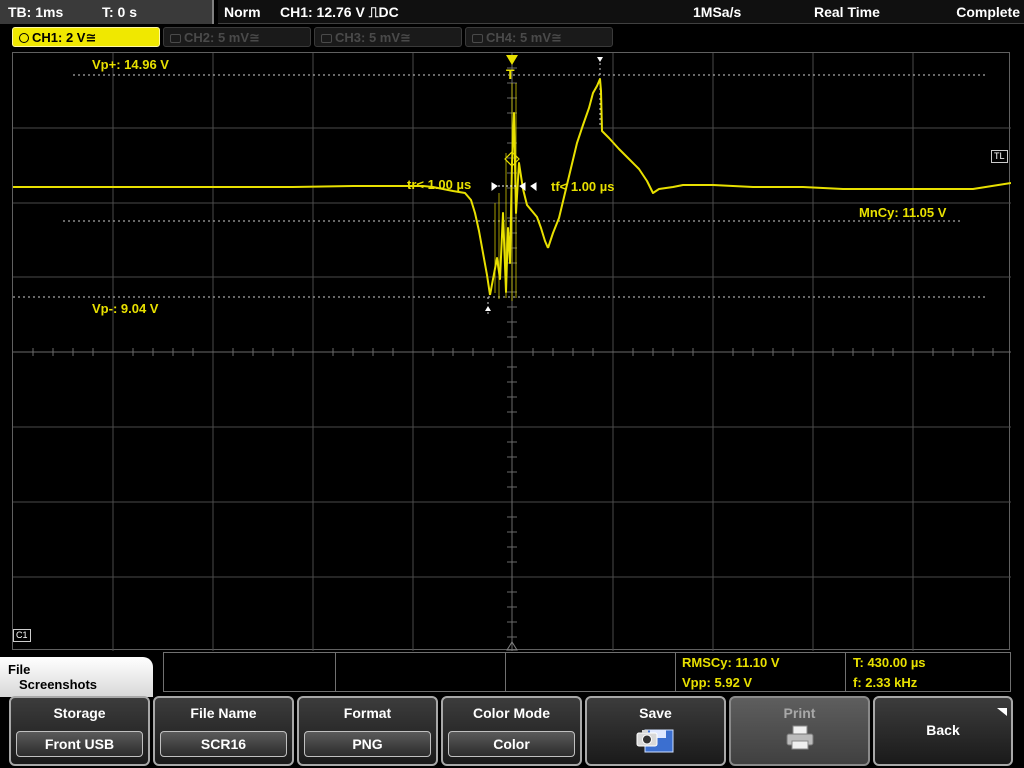 The image size is (1024, 768). Describe the element at coordinates (799, 713) in the screenshot. I see `print-title: Print` at that location.